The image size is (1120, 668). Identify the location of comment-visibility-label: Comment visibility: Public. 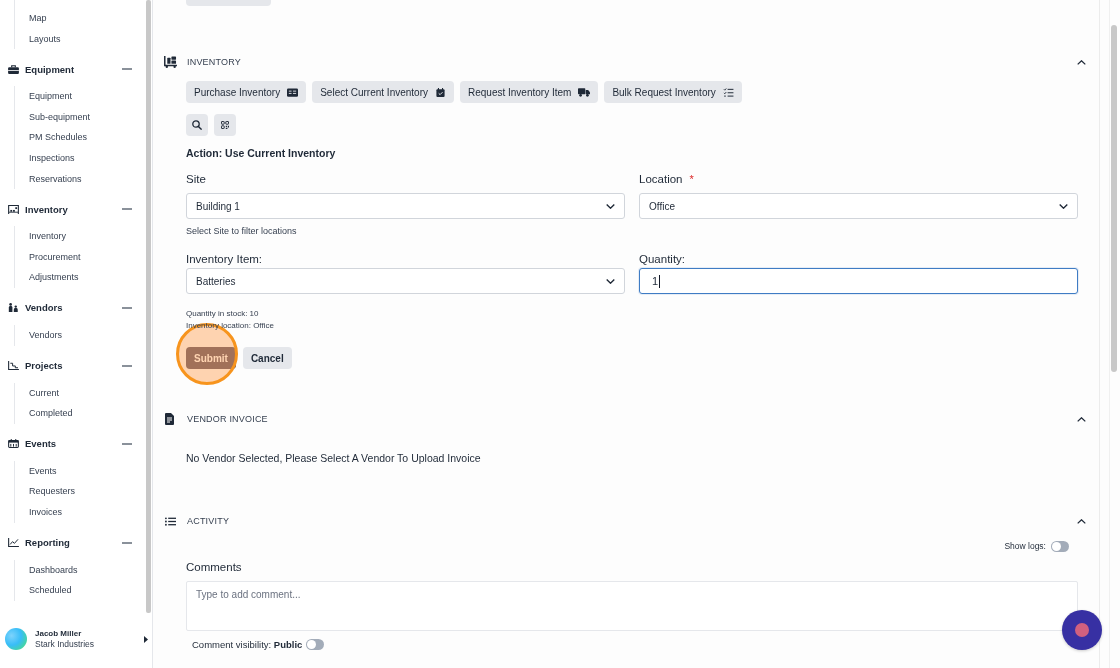
(247, 644).